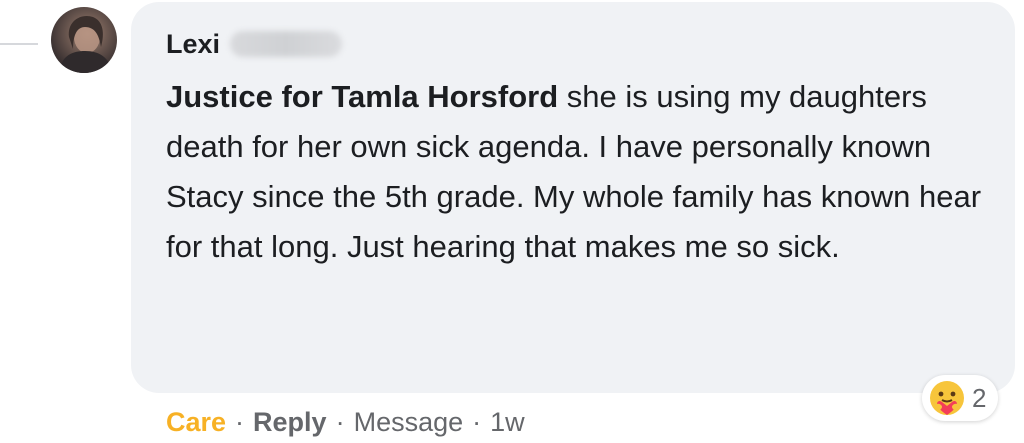 Image resolution: width=1024 pixels, height=443 pixels. What do you see at coordinates (345, 422) in the screenshot?
I see `comment-actions: Care · Reply · Message · 1w` at bounding box center [345, 422].